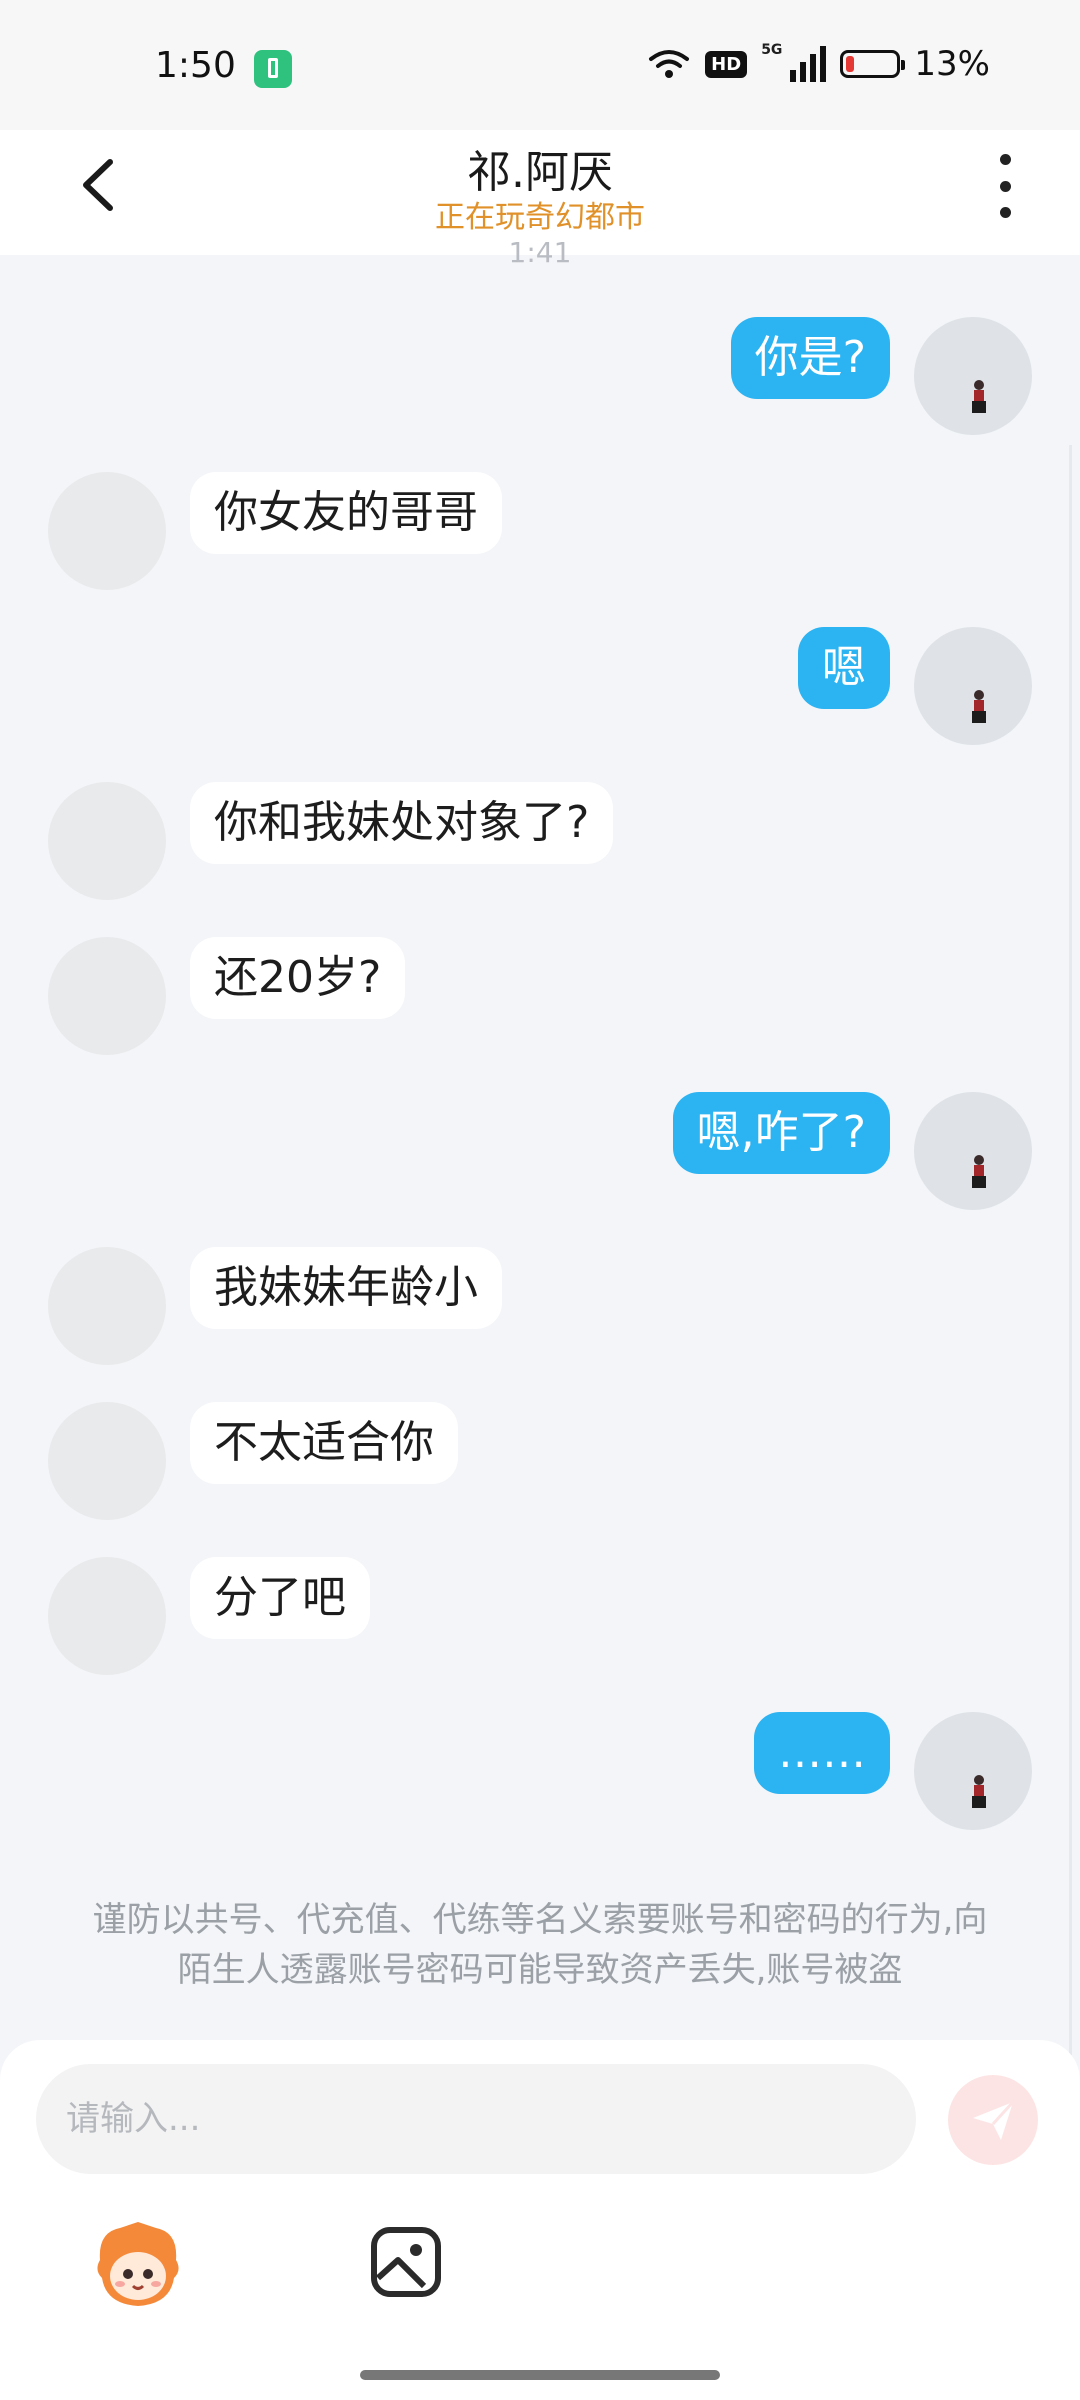  I want to click on message-row-incoming: 我妹妹年龄小, so click(275, 1306).